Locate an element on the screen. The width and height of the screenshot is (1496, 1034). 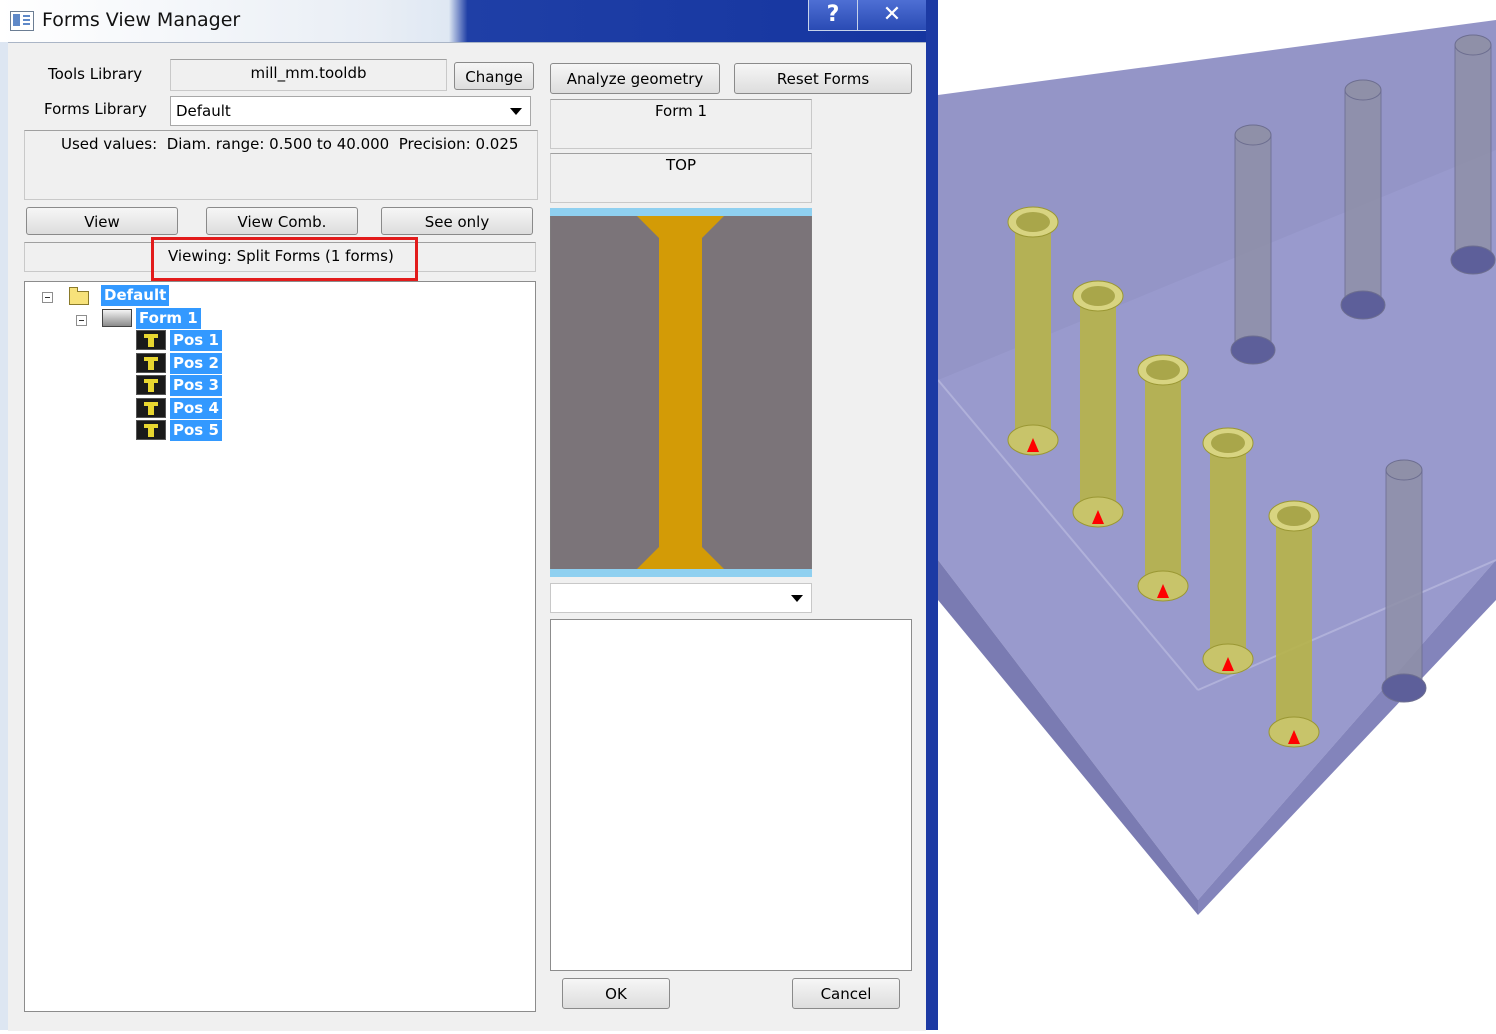
title-bar: Forms View Manager ? ✕ is located at coordinates (467, 21).